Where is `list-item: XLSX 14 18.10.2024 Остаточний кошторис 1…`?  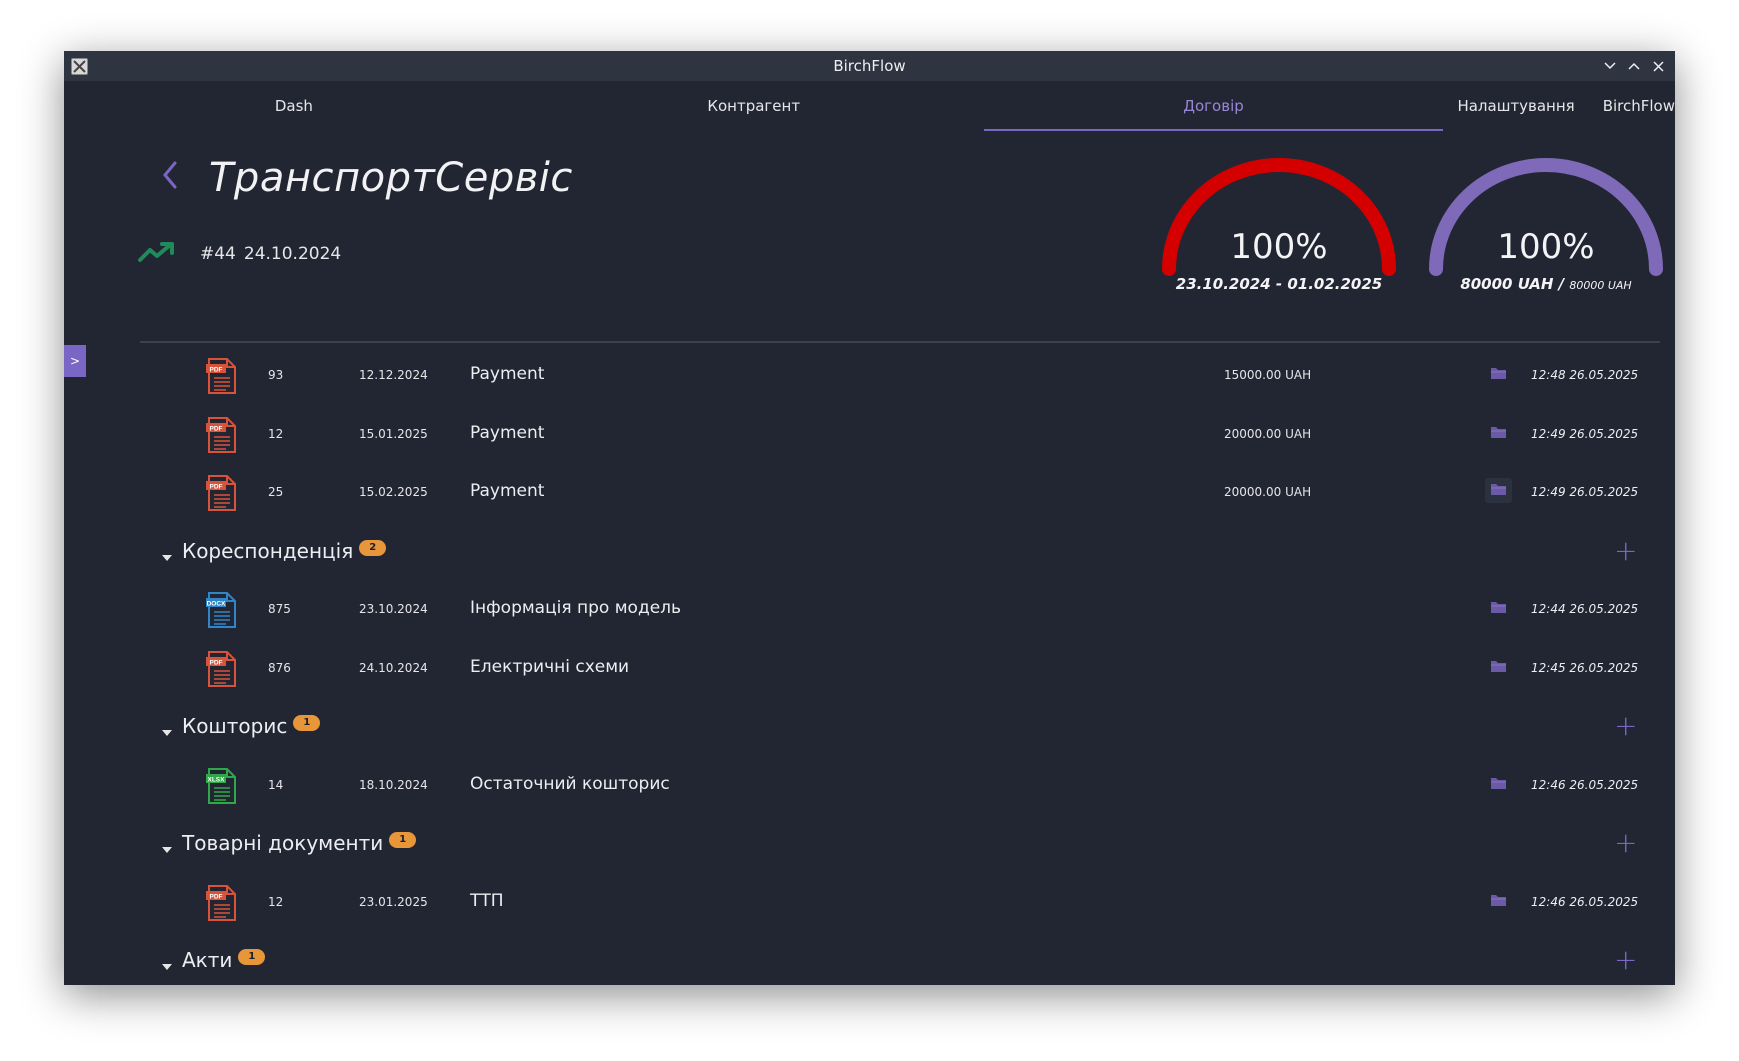
list-item: XLSX 14 18.10.2024 Остаточний кошторис 1… is located at coordinates (869, 786).